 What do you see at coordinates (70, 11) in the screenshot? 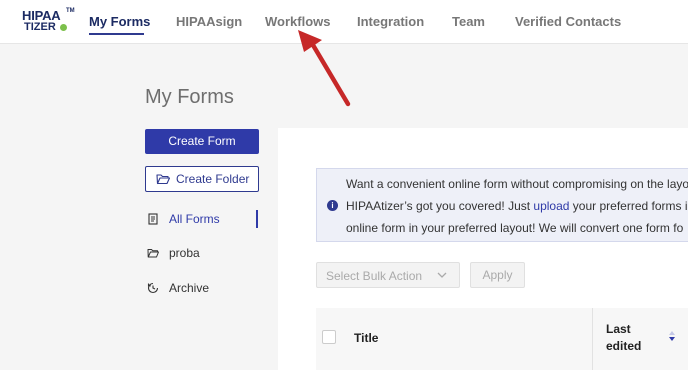
I see `logo-trademark: TM` at bounding box center [70, 11].